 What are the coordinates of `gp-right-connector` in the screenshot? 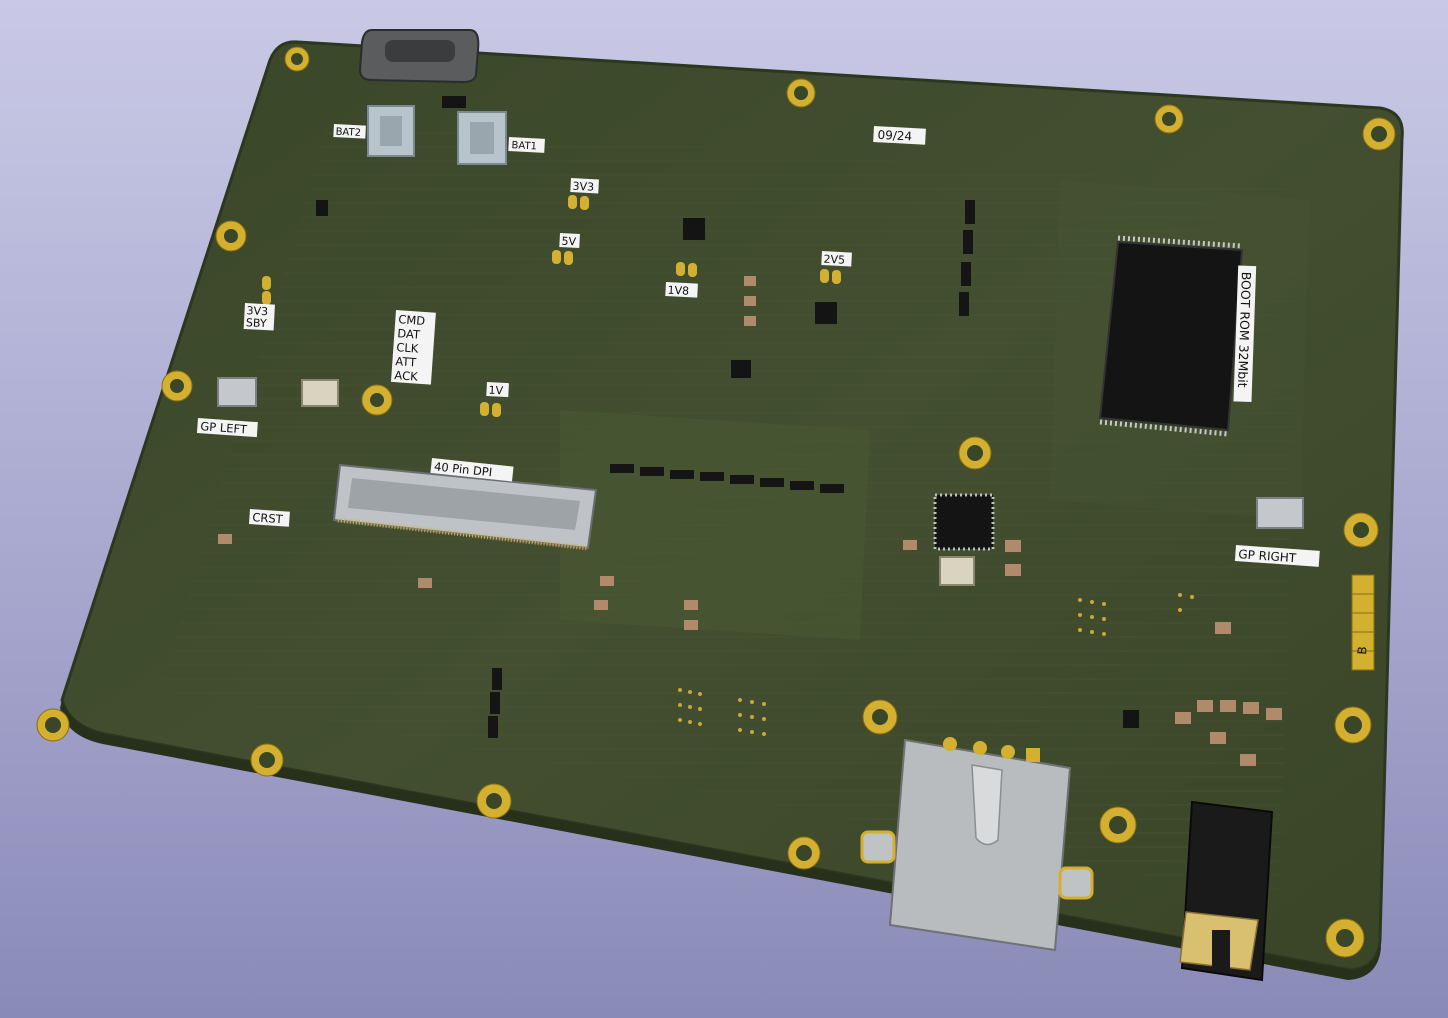 It's located at (1280, 513).